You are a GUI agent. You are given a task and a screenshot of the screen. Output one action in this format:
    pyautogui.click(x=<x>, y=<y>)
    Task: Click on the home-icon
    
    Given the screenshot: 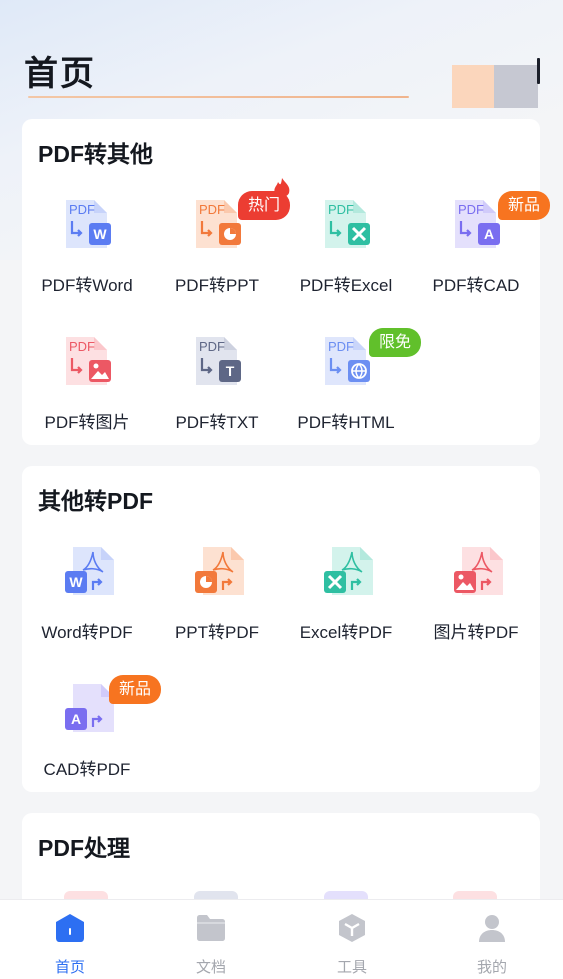 What is the action you would take?
    pyautogui.click(x=70, y=928)
    